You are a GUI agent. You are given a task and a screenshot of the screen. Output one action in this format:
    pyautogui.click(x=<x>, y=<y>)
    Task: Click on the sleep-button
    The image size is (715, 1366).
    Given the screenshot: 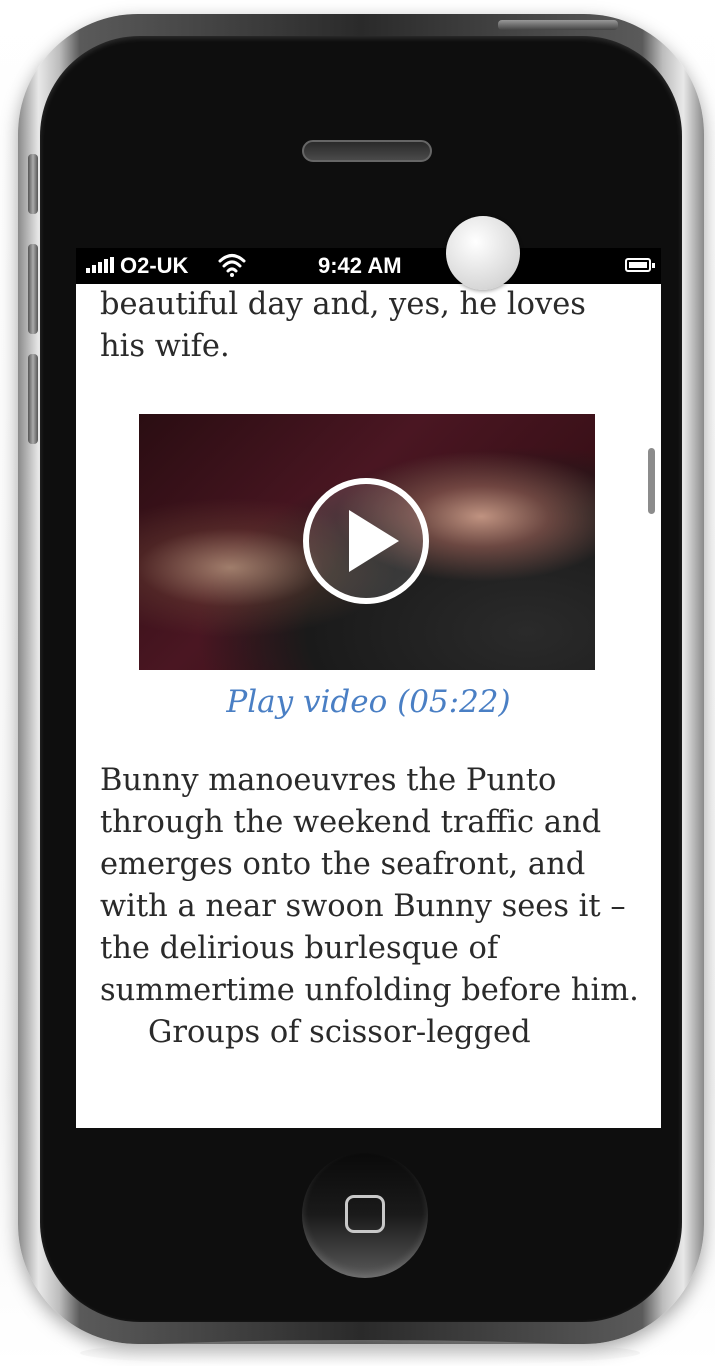 What is the action you would take?
    pyautogui.click(x=558, y=25)
    